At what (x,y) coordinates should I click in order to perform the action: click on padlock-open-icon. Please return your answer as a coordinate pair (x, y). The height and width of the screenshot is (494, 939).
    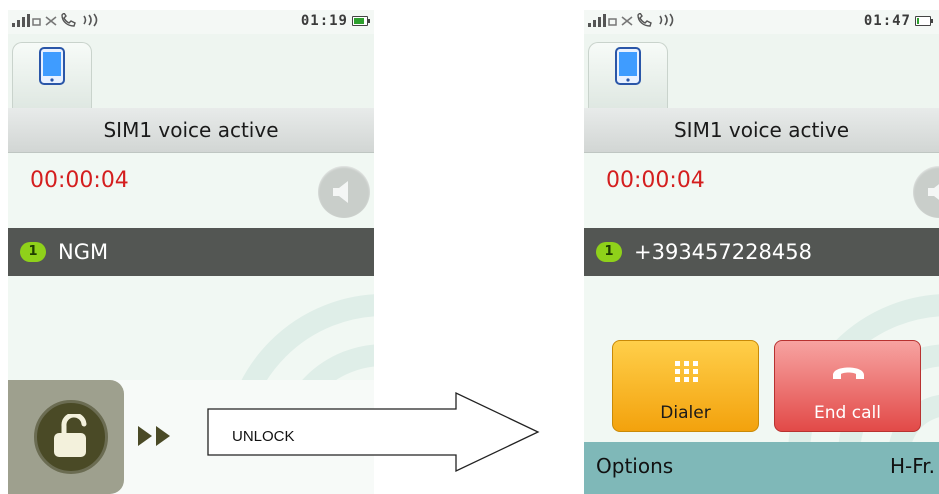
    Looking at the image, I should click on (70, 435).